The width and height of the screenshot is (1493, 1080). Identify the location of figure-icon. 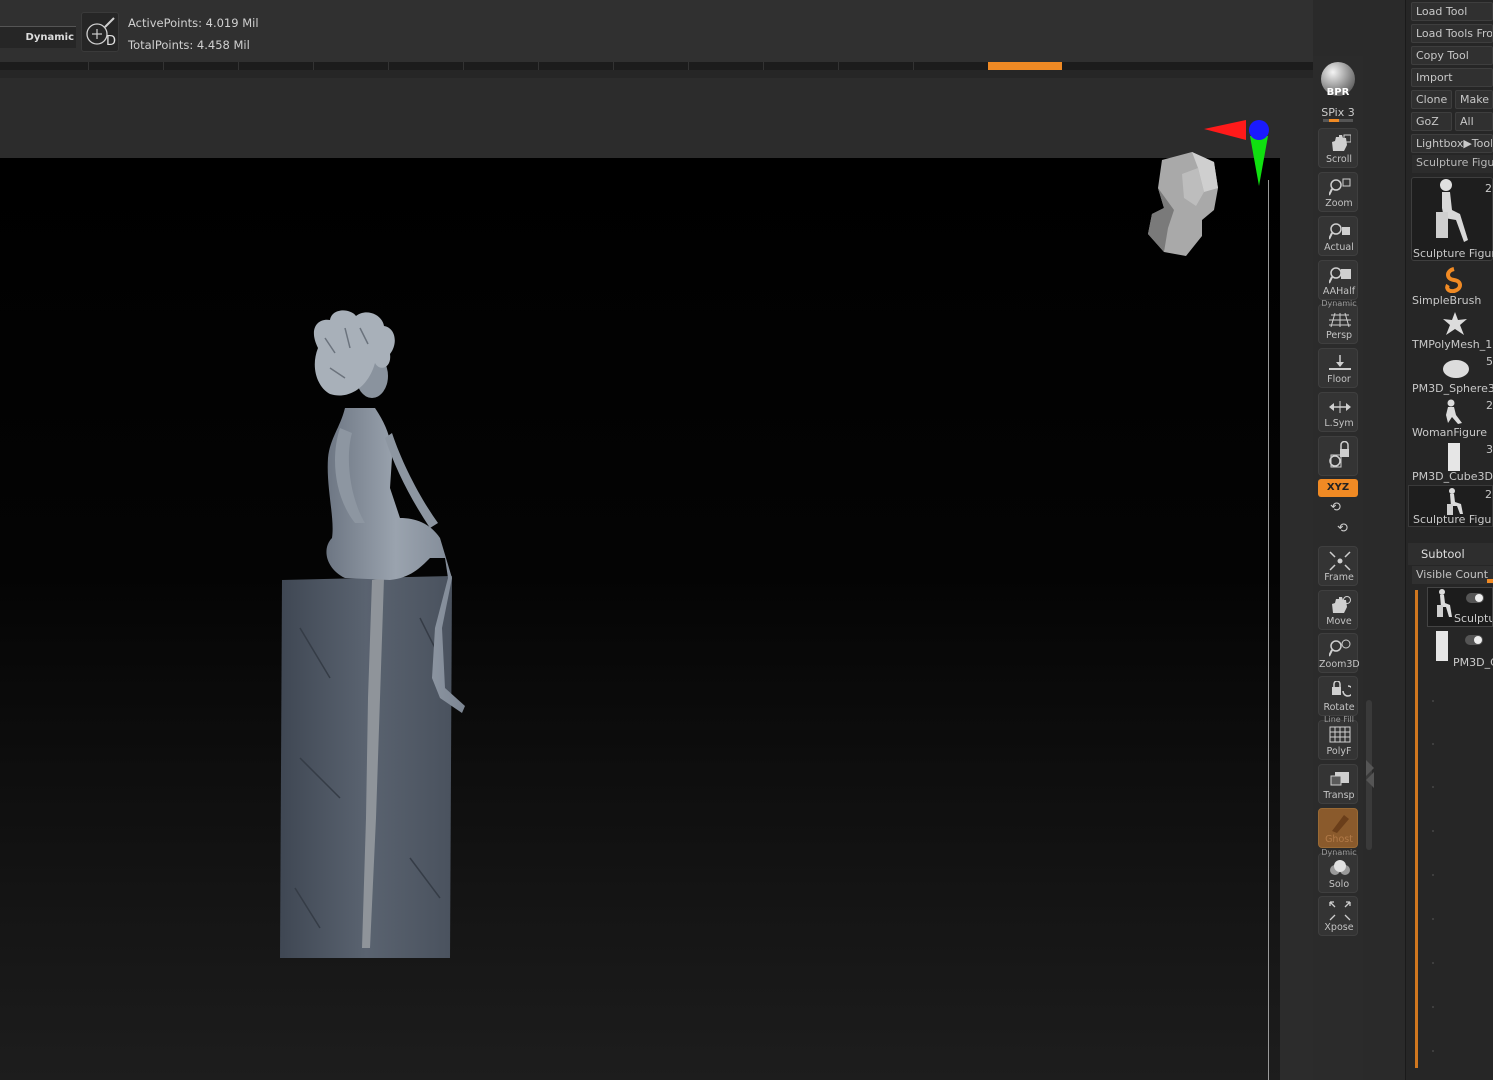
(1454, 411).